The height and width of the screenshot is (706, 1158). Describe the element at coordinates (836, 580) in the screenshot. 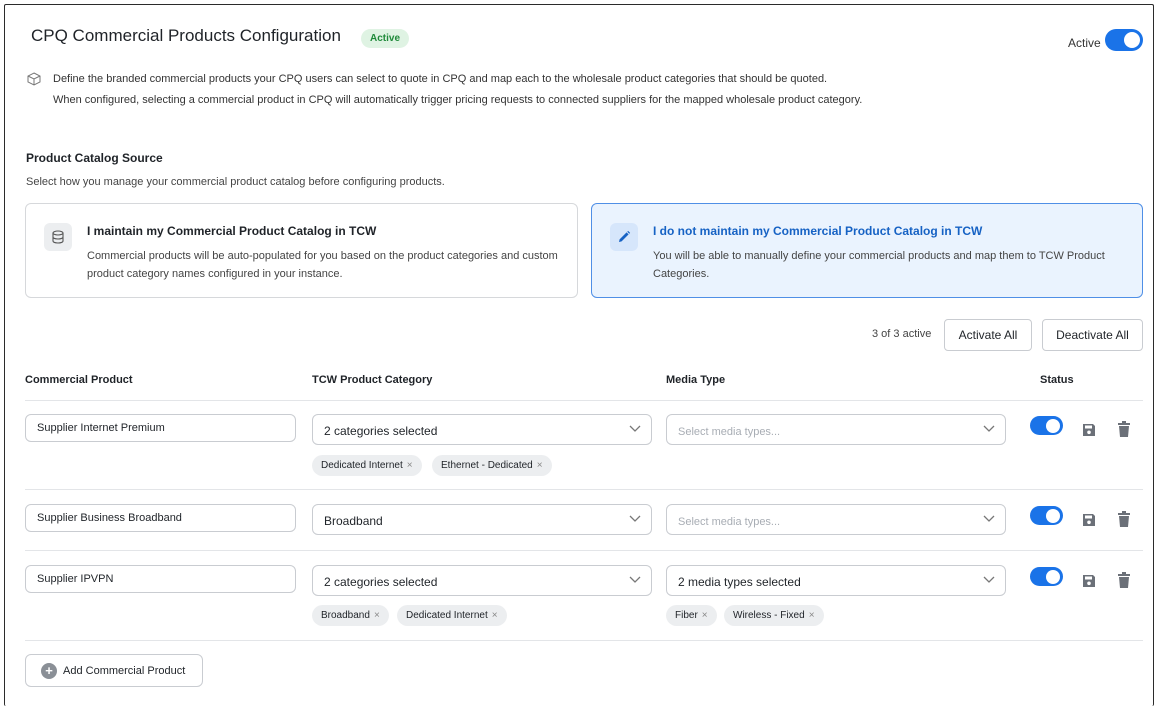

I see `media-type-select: 2 media types selected` at that location.